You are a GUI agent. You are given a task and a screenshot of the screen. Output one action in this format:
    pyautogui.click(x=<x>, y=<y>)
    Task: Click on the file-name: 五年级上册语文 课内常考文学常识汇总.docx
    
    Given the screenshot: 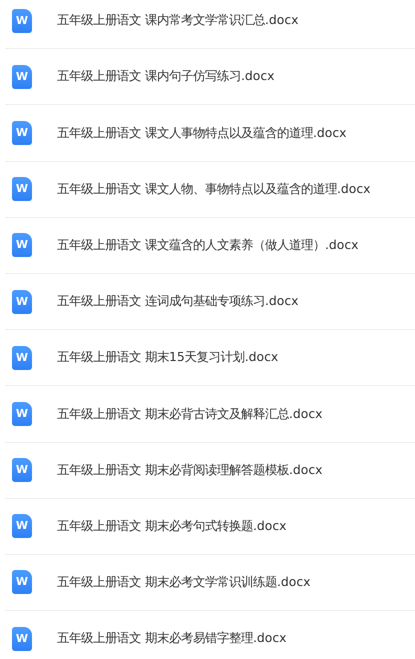 What is the action you would take?
    pyautogui.click(x=177, y=20)
    